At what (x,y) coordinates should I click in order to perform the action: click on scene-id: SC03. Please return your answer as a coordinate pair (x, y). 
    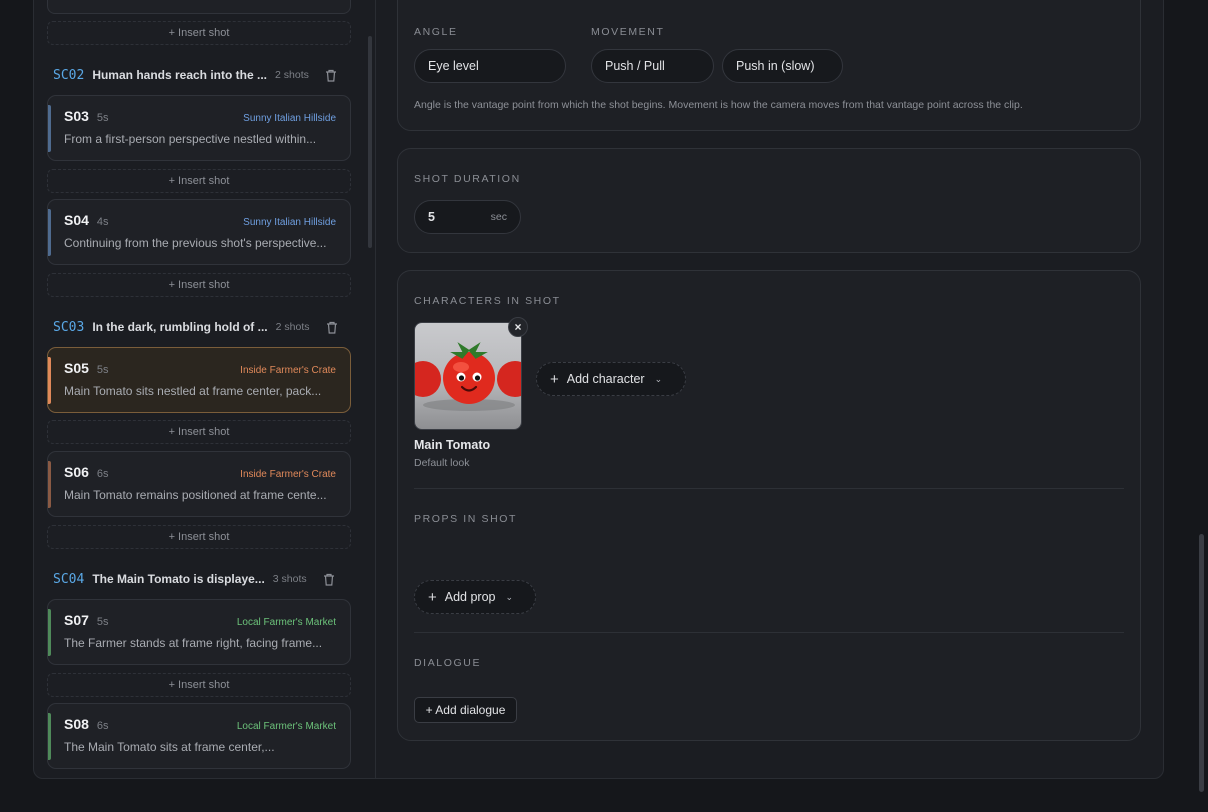
    Looking at the image, I should click on (69, 327).